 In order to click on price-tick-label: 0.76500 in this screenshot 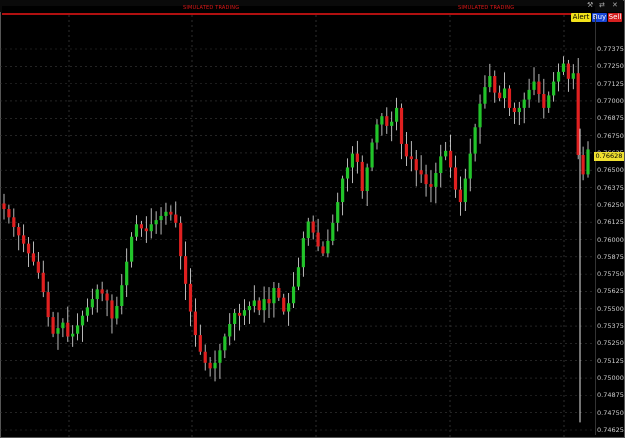, I will do `click(610, 170)`.